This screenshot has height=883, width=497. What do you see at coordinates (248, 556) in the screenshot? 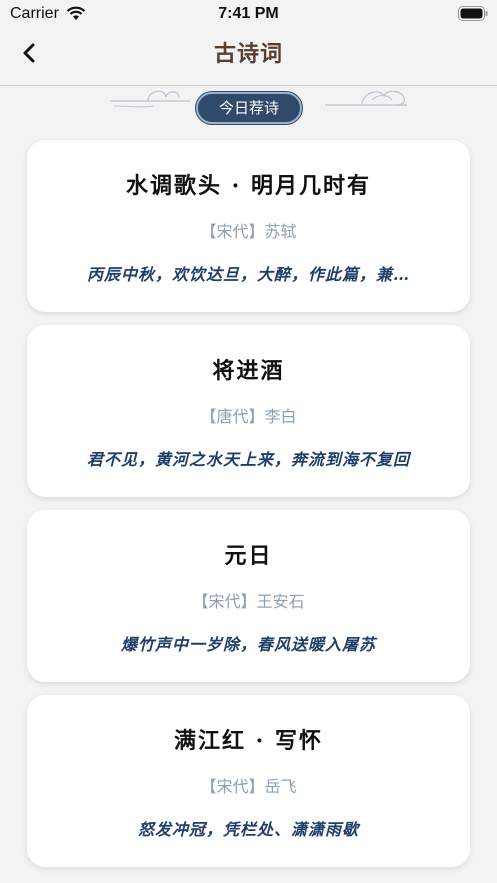
I see `poem-title: 元日` at bounding box center [248, 556].